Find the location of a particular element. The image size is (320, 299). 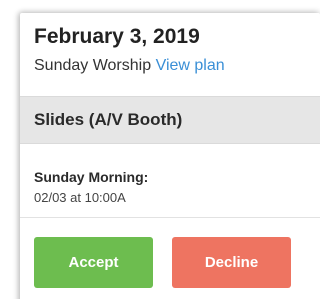

service-subtitle: Sunday Worship View plan is located at coordinates (129, 66).